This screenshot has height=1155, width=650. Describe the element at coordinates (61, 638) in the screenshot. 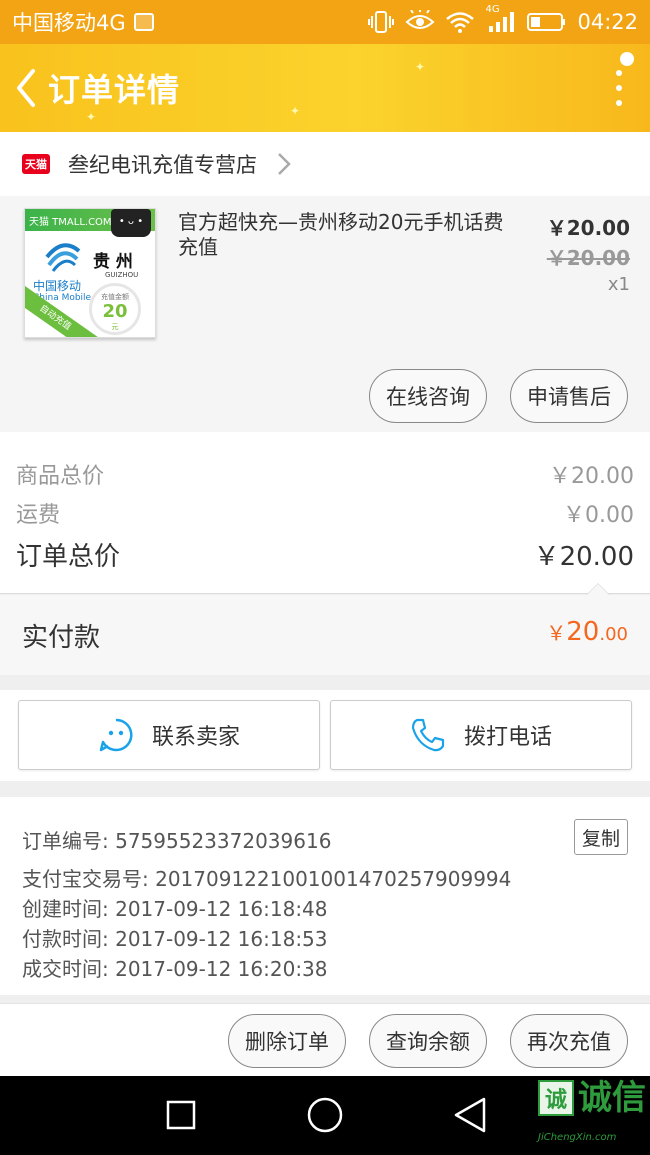

I see `actual-payment-label: 实付款` at that location.